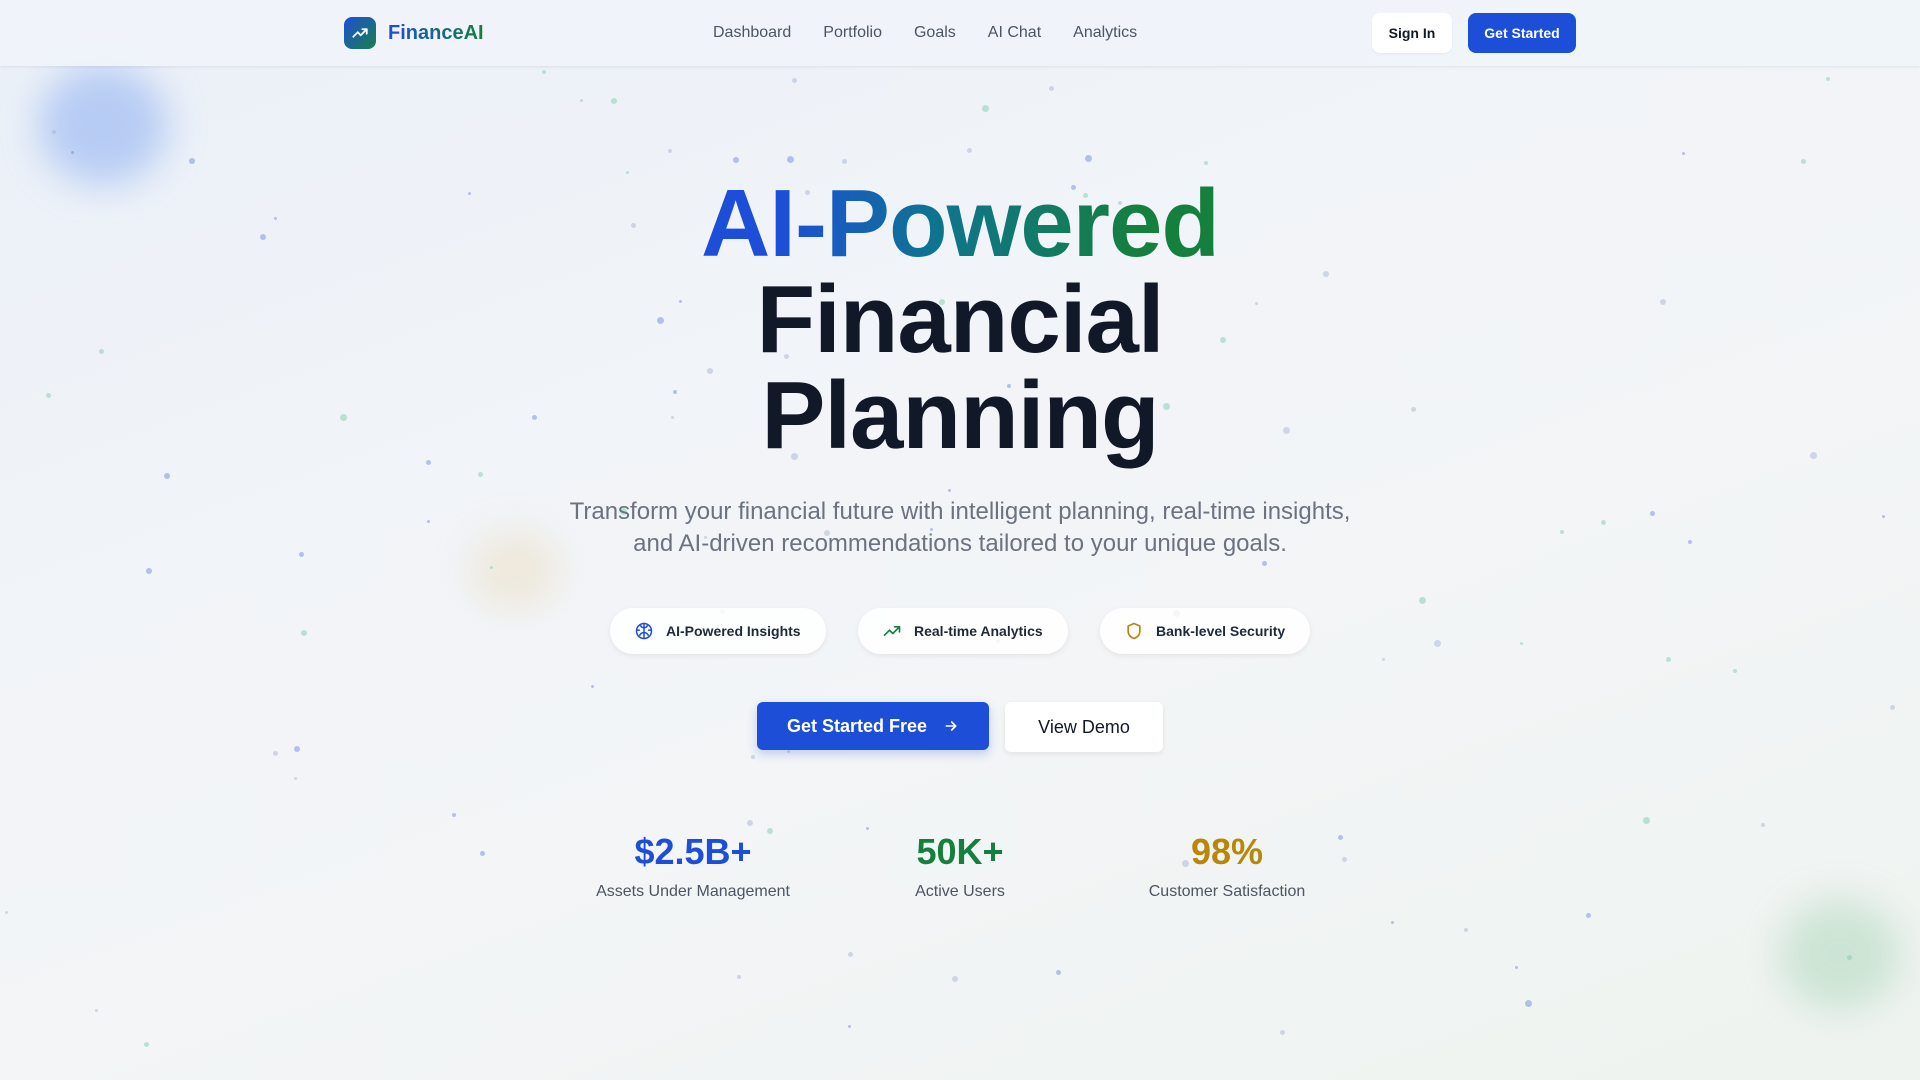 This screenshot has height=1080, width=1920. I want to click on hero-title: AI-Powered Financial Planning, so click(960, 320).